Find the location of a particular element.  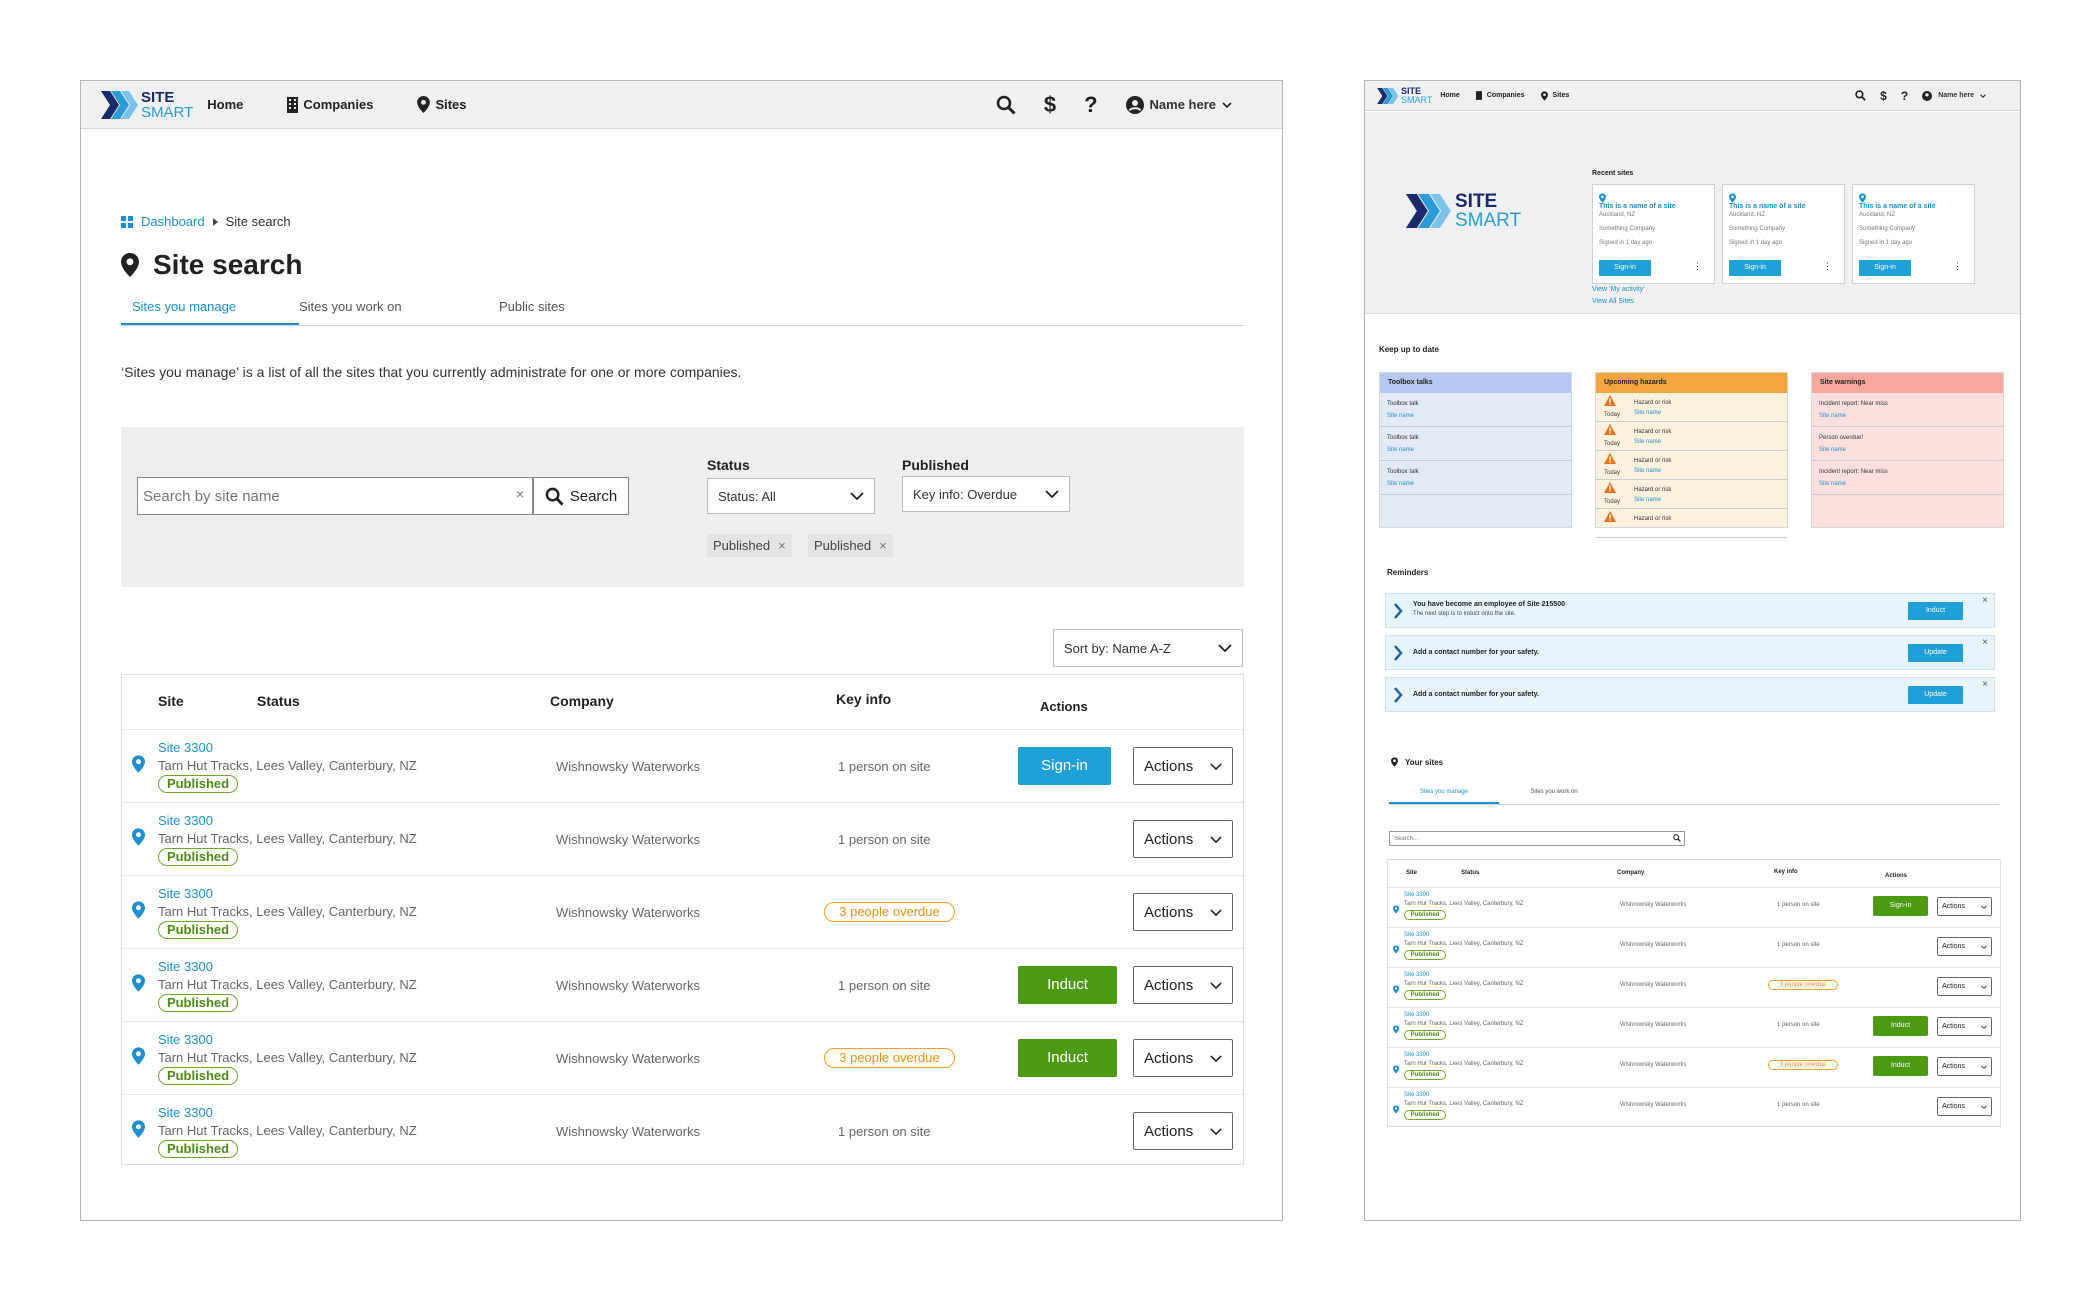

sort-select: Sort by: Name A-Z is located at coordinates (1148, 648).